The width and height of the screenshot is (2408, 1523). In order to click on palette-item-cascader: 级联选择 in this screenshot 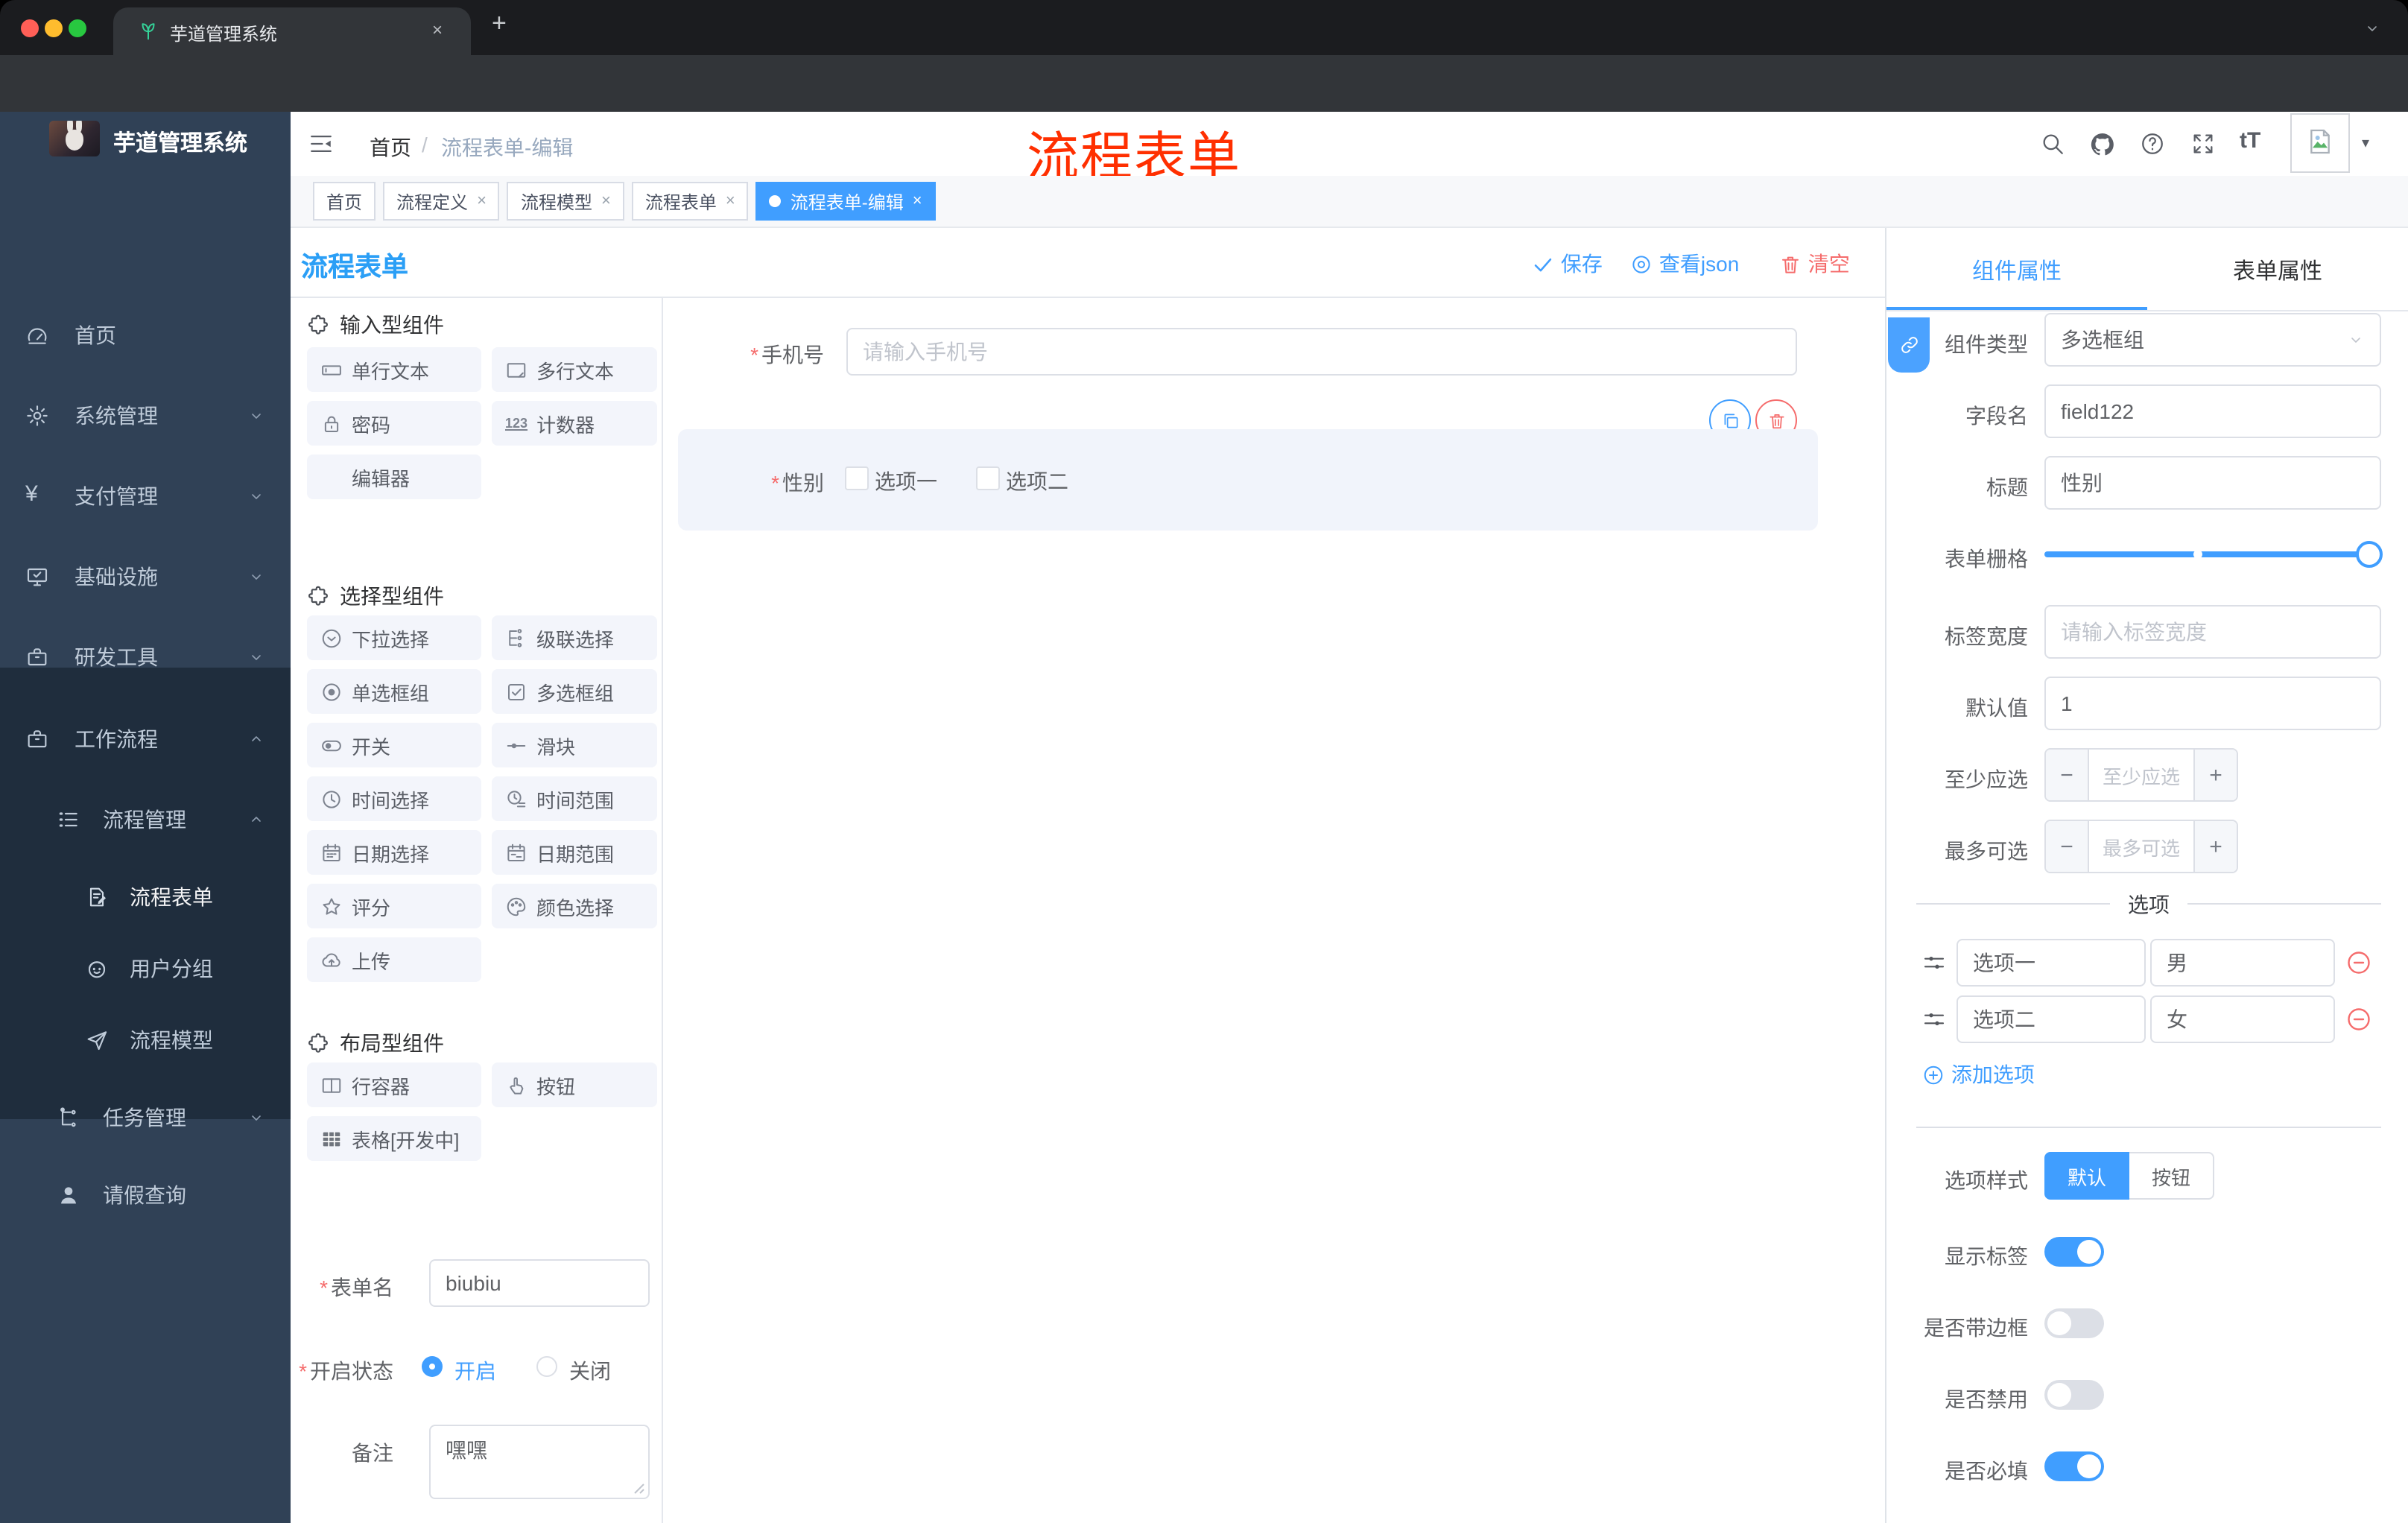, I will do `click(574, 638)`.